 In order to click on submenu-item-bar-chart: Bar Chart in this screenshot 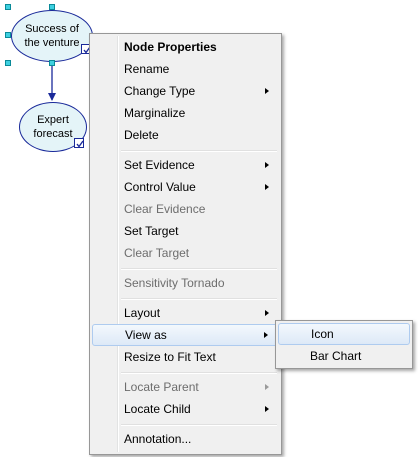, I will do `click(344, 356)`.